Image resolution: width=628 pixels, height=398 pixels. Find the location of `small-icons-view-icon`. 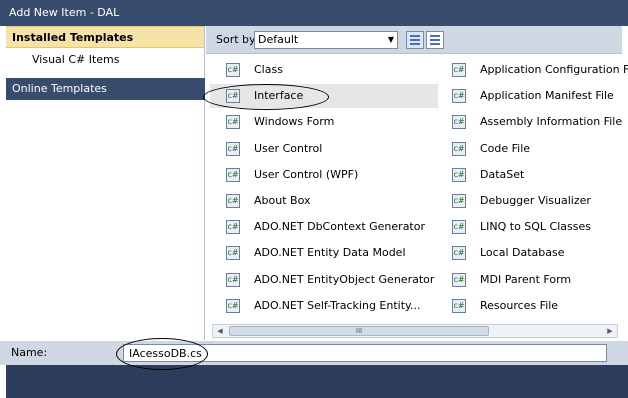

small-icons-view-icon is located at coordinates (435, 40).